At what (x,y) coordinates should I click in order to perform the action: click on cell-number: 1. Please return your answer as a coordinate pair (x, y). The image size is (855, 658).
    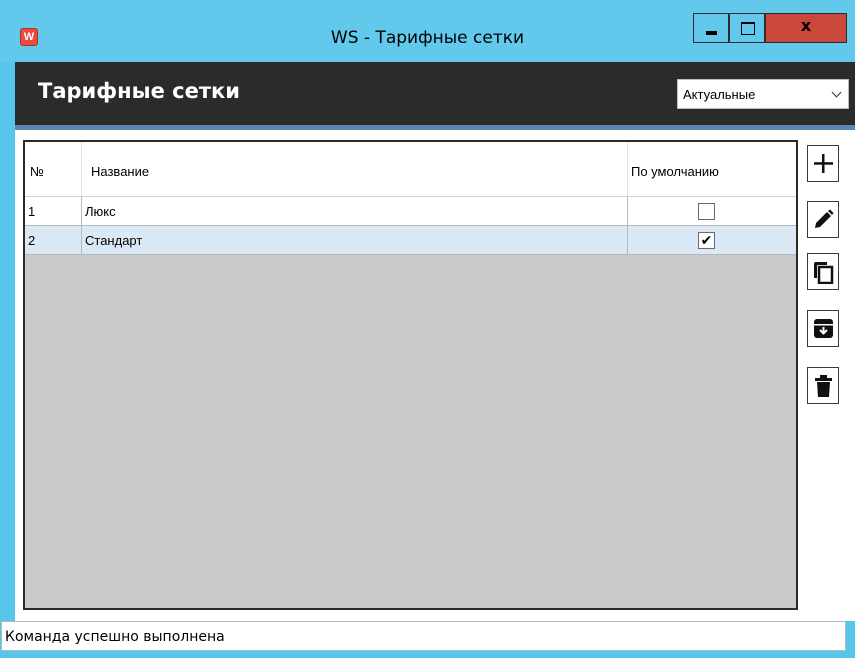
    Looking at the image, I should click on (53, 211).